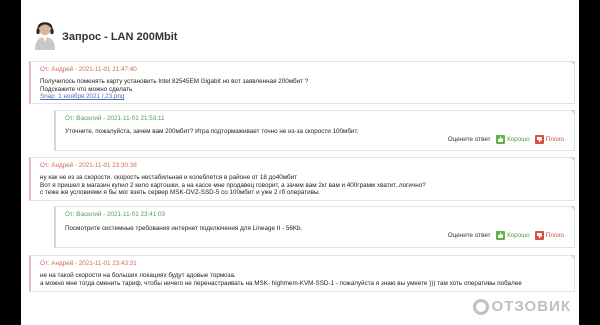 This screenshot has height=325, width=600. What do you see at coordinates (88, 69) in the screenshot?
I see `message-author: От: Андрей - 2021-11-01 21:47:40` at bounding box center [88, 69].